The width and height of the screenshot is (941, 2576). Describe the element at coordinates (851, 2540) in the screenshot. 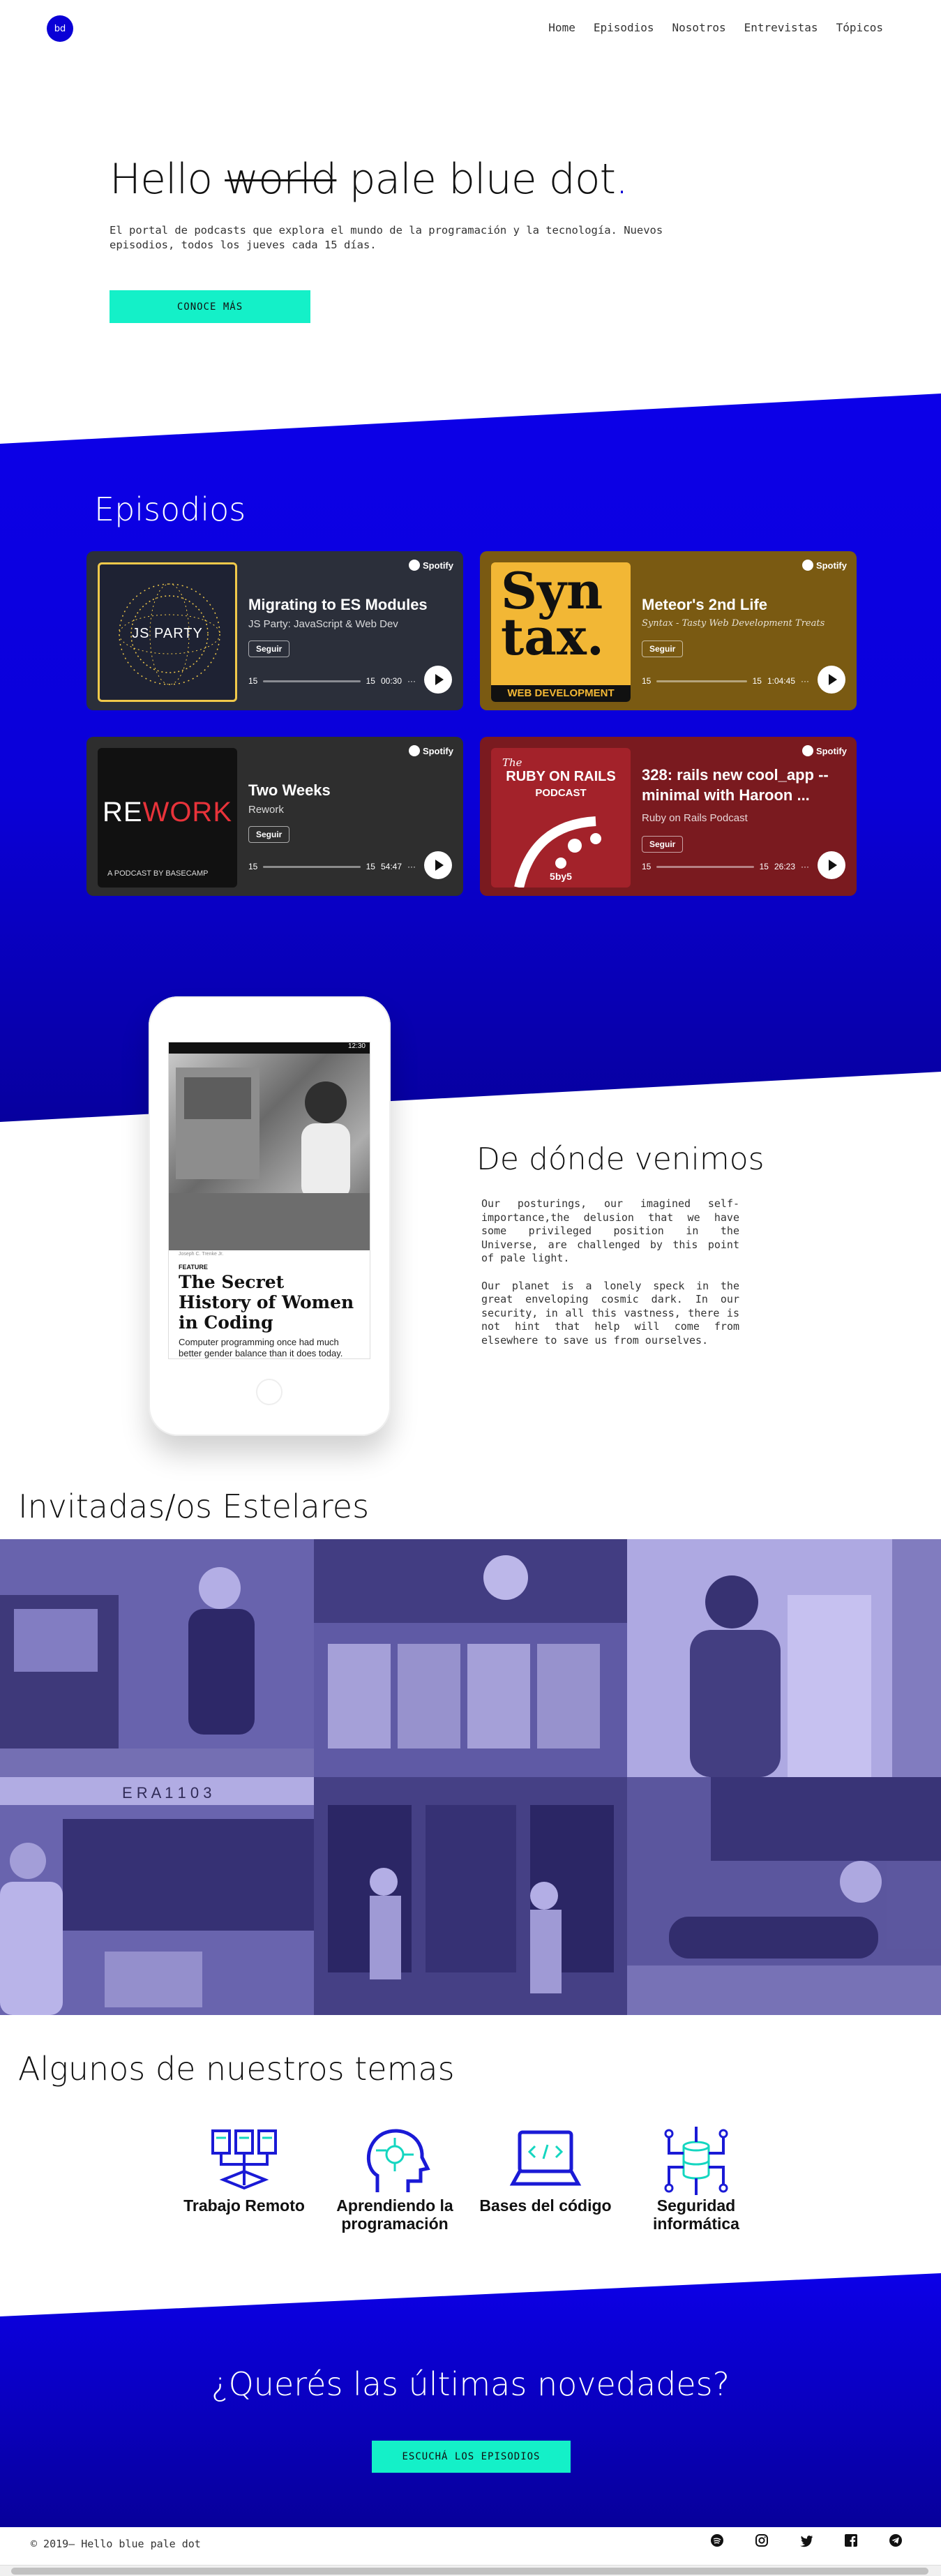

I see `facebook-icon` at that location.